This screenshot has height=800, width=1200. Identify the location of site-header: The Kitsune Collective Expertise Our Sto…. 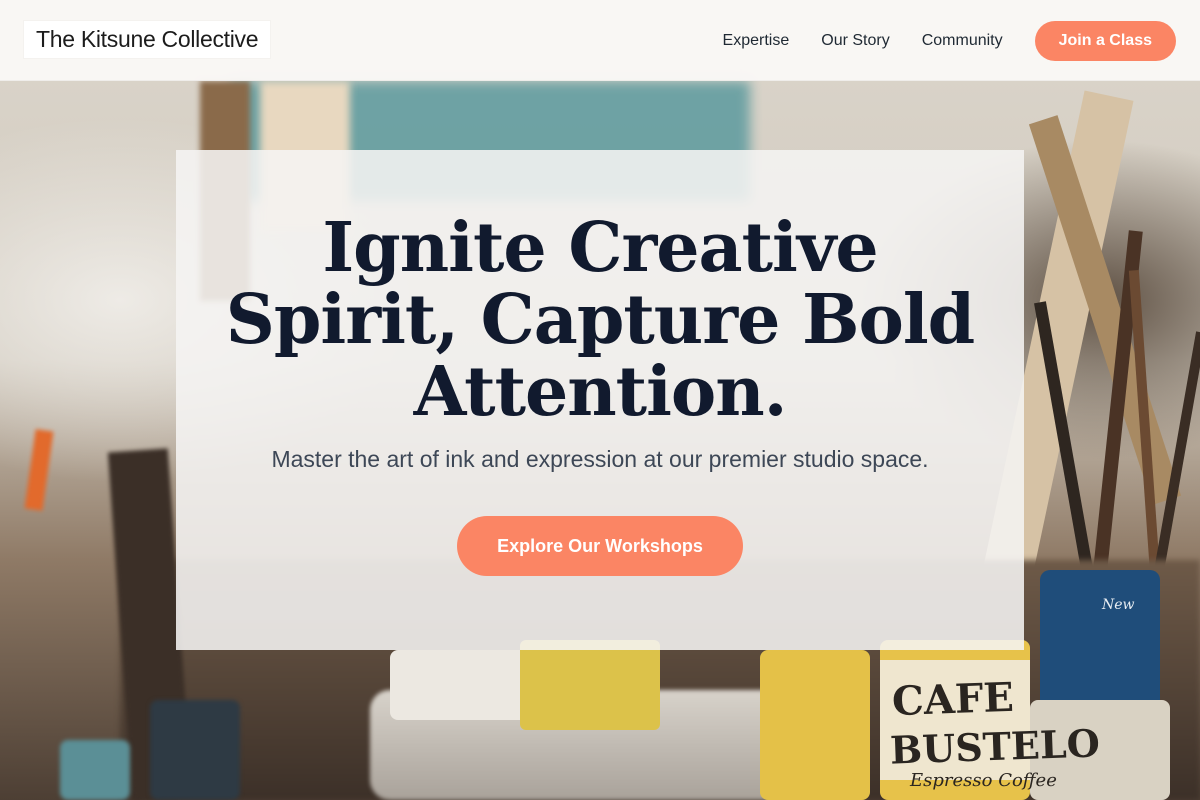
(600, 40).